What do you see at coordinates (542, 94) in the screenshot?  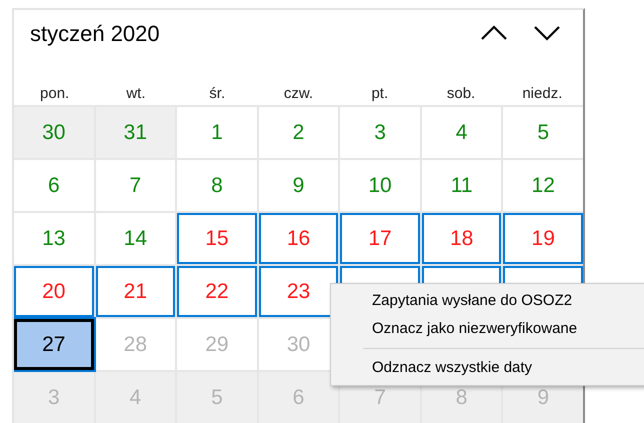 I see `weekday-label: niedz.` at bounding box center [542, 94].